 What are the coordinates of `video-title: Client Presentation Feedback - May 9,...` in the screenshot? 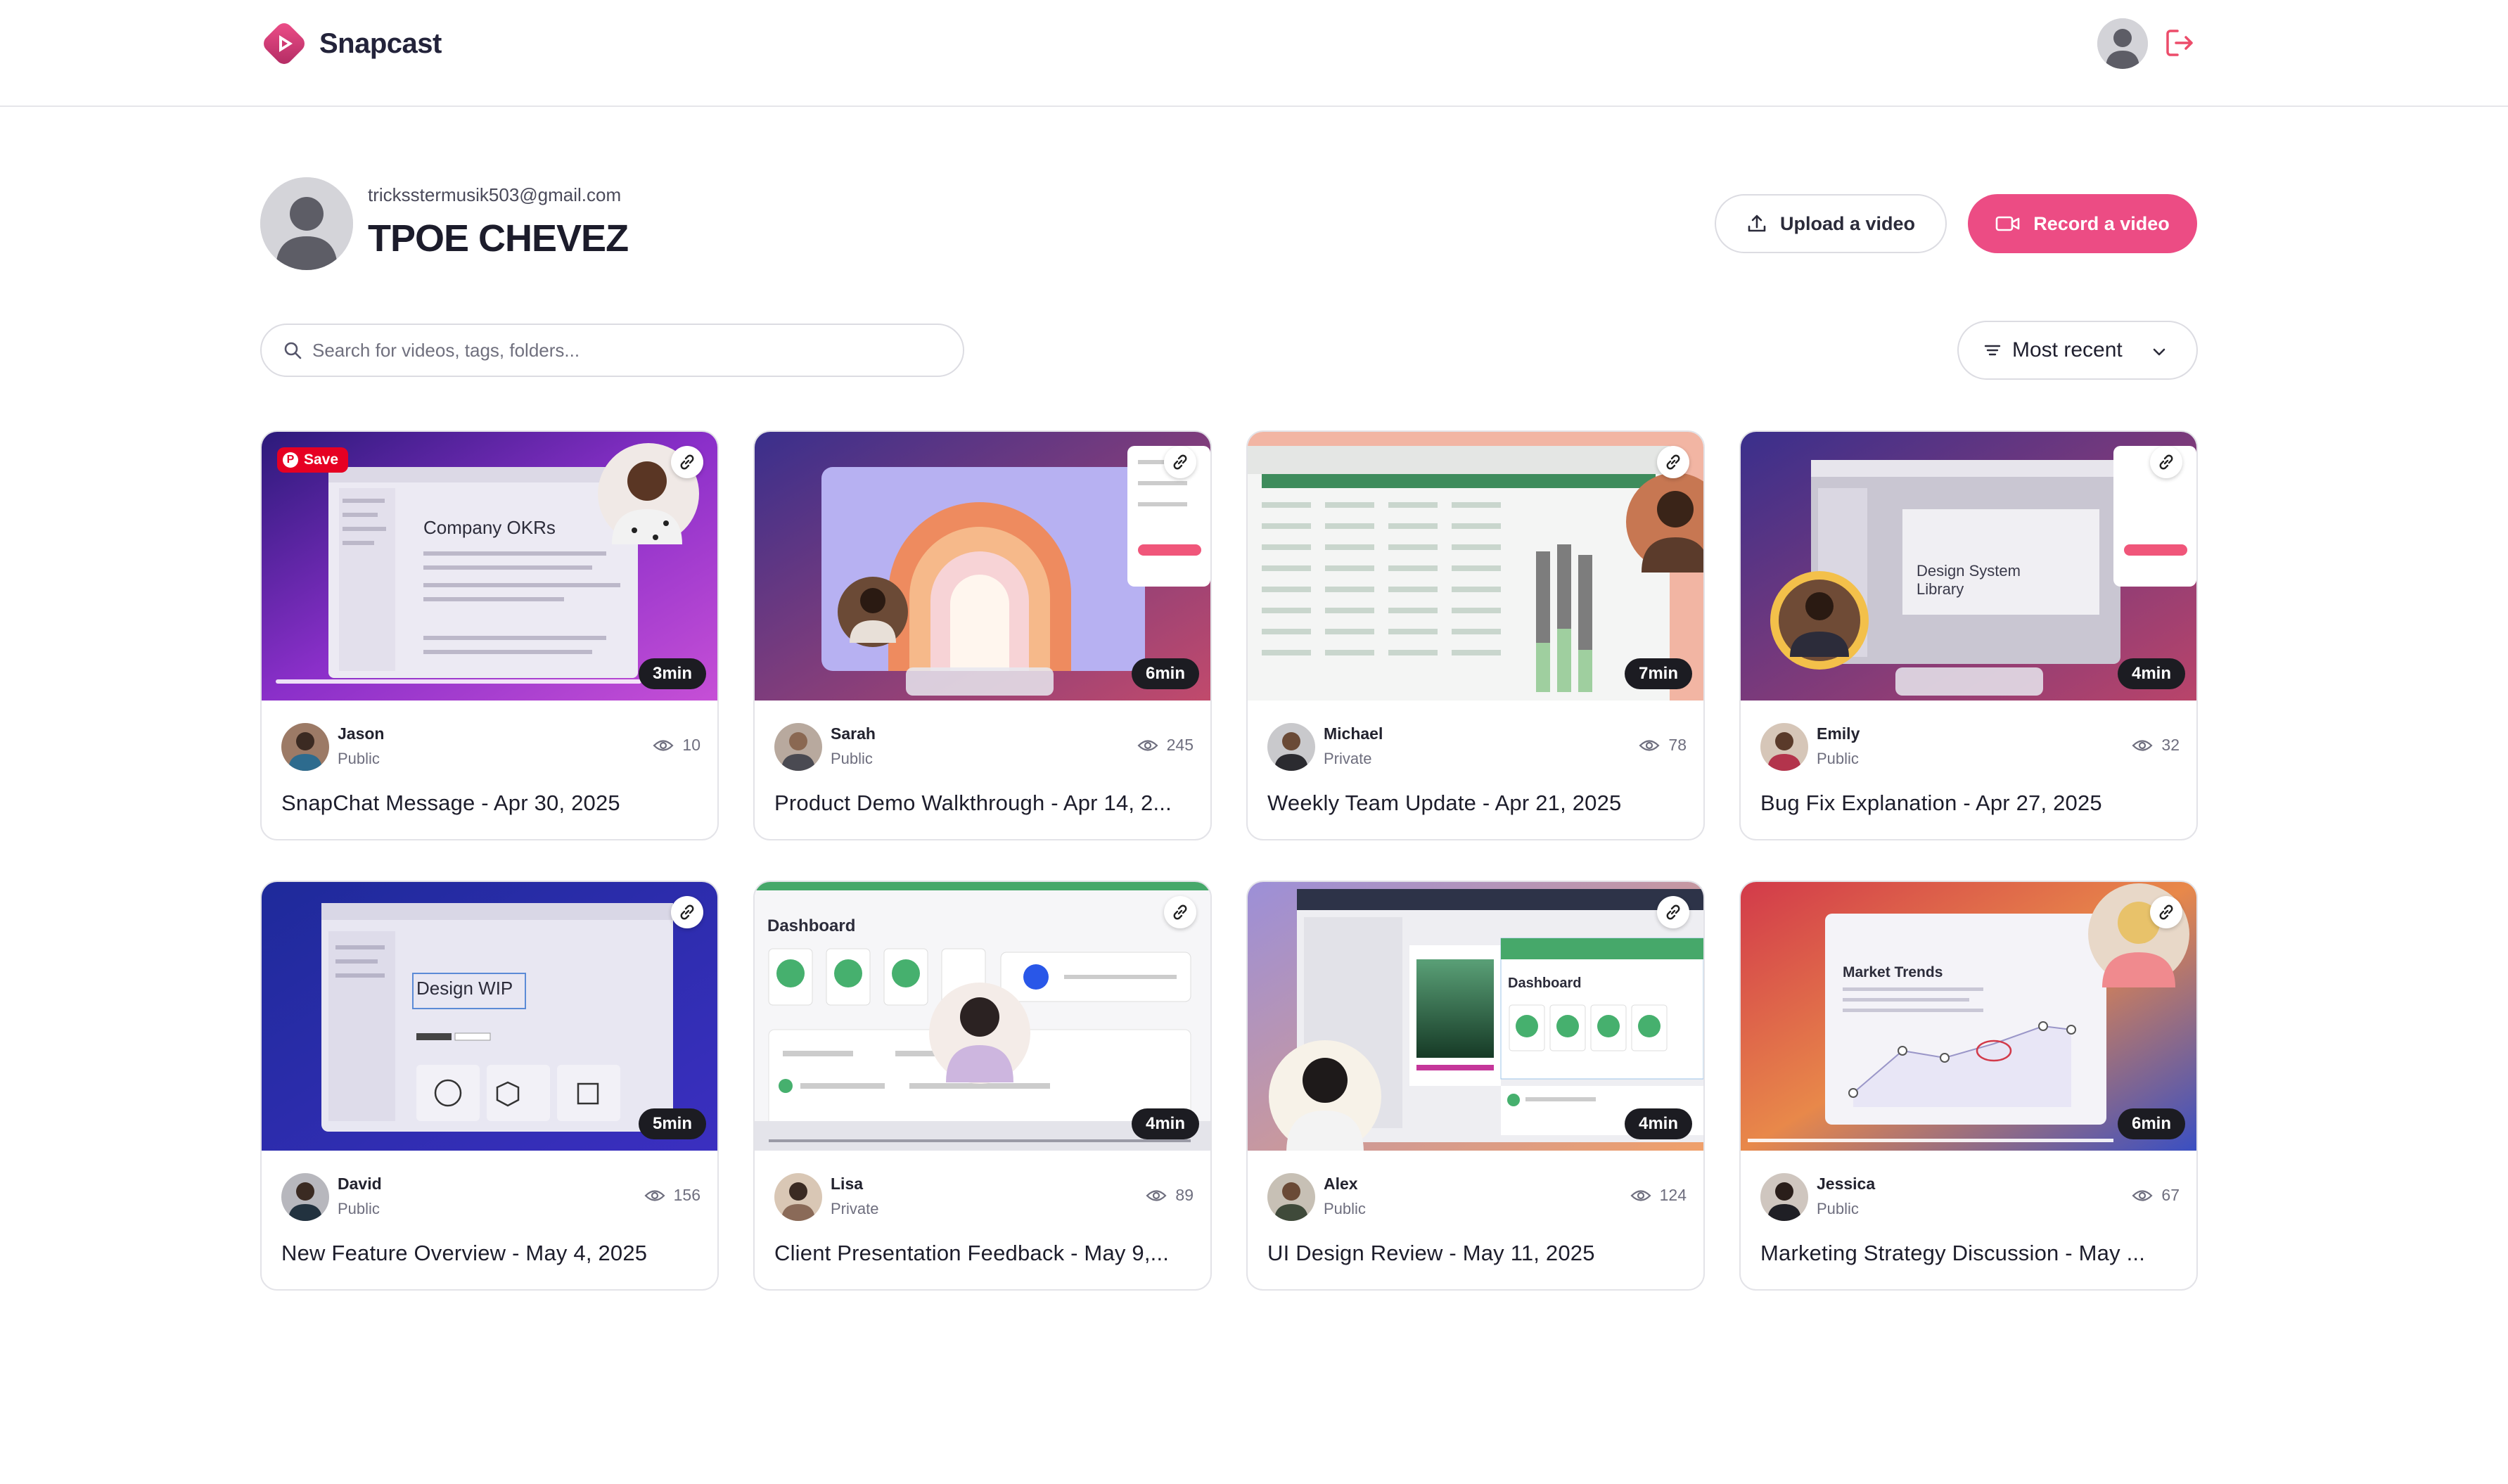 It's located at (984, 1254).